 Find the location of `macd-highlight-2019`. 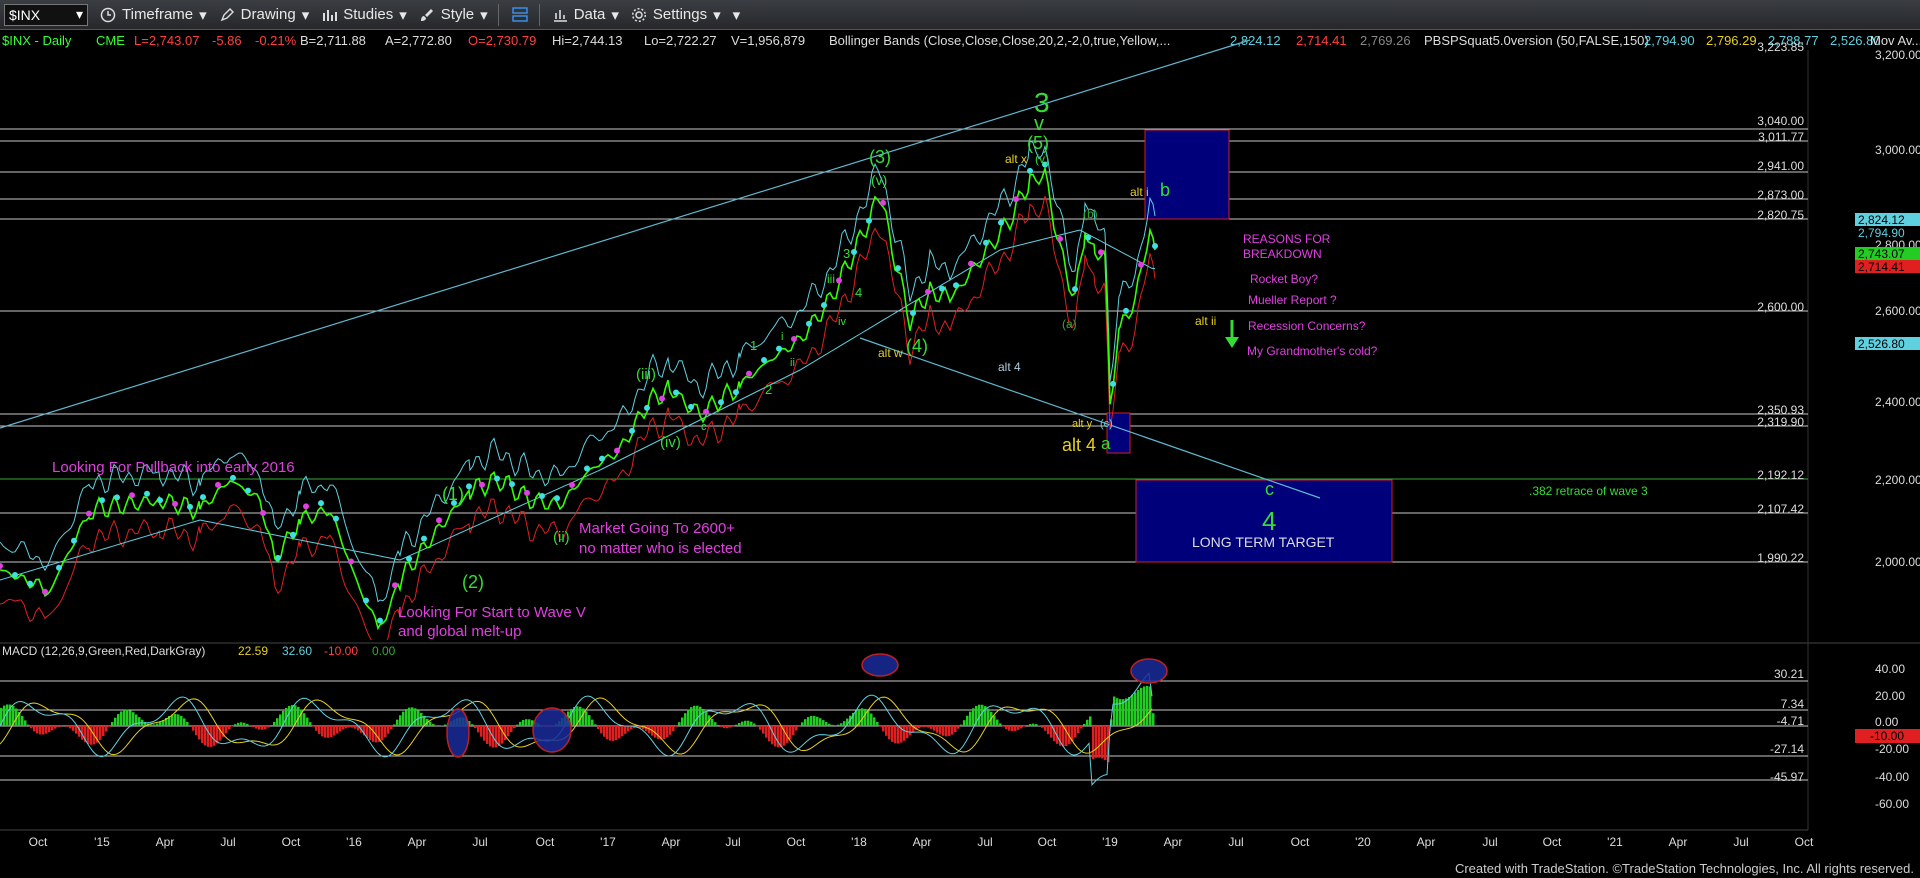

macd-highlight-2019 is located at coordinates (1149, 671).